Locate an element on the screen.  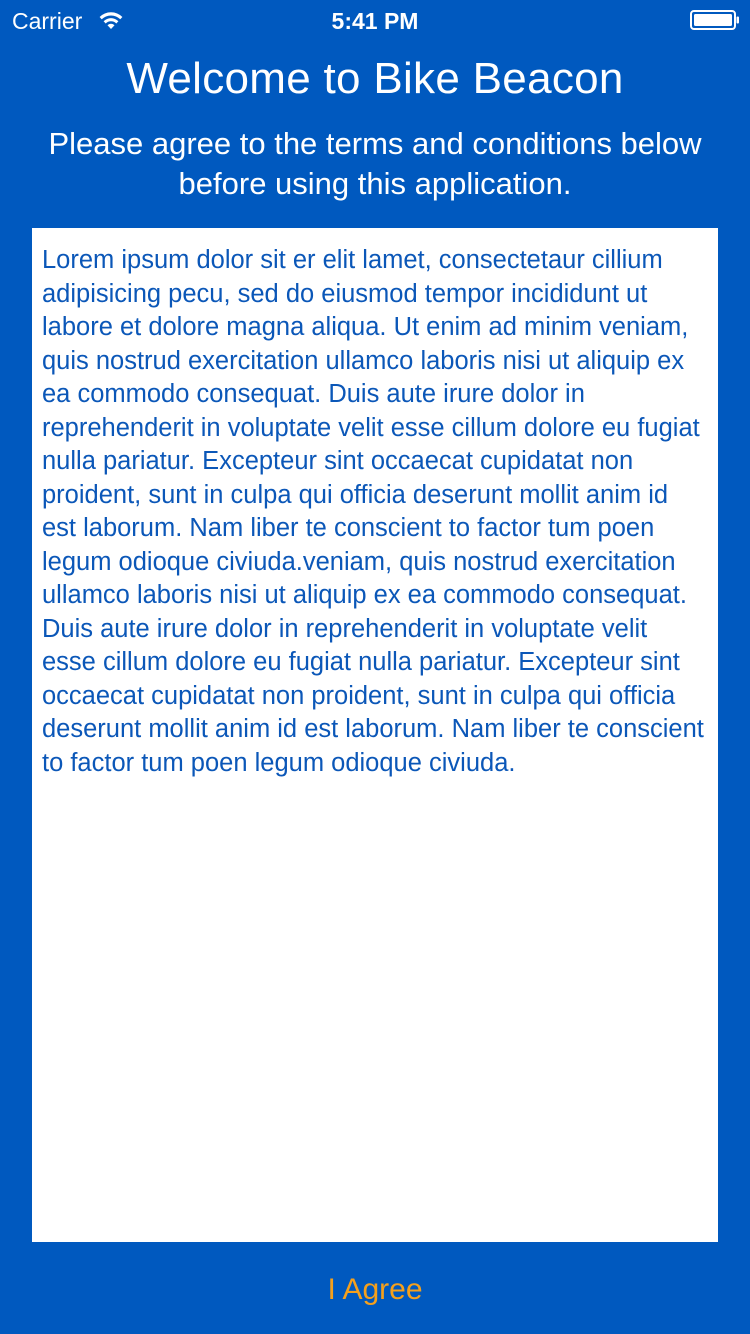
page-title: Welcome to Bike Beacon is located at coordinates (375, 78).